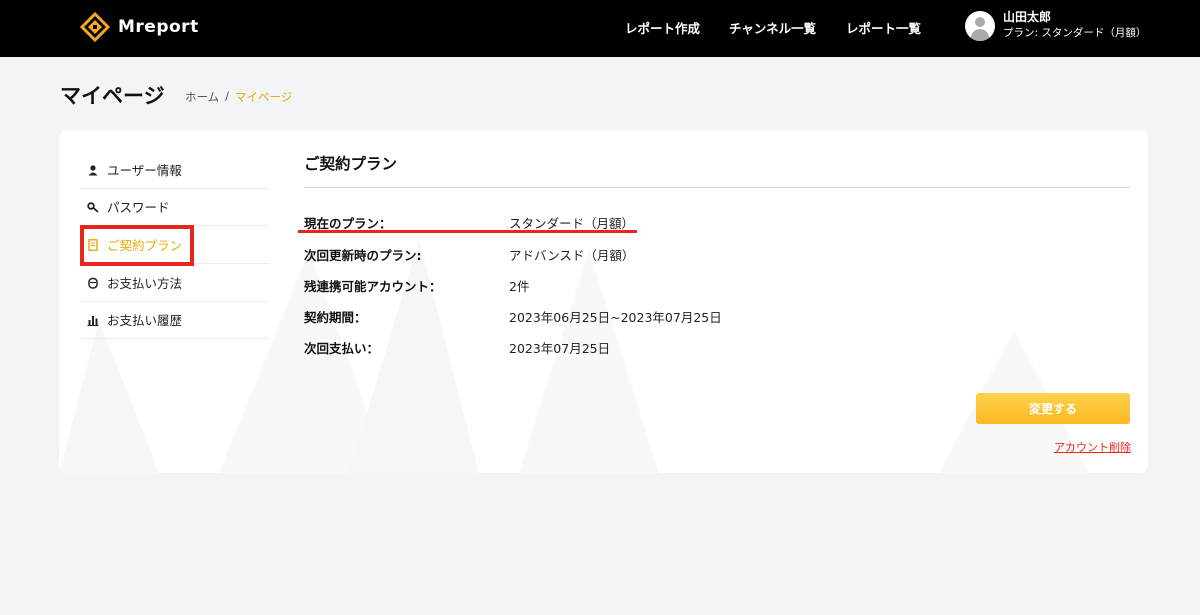 Image resolution: width=1200 pixels, height=615 pixels. Describe the element at coordinates (1055, 25) in the screenshot. I see `user-menu: 山田太郎 プラン: スタンダード（月額）` at that location.